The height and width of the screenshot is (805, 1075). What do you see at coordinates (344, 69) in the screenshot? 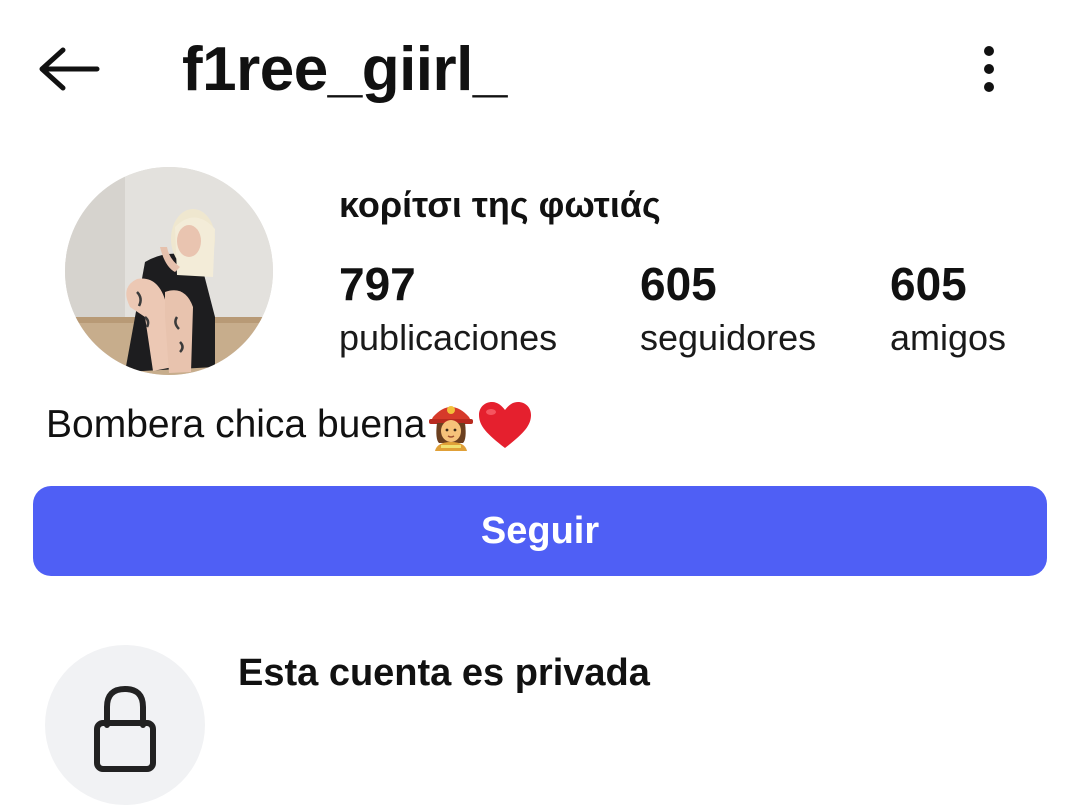
I see `profile-username: f1ree_giirl_` at bounding box center [344, 69].